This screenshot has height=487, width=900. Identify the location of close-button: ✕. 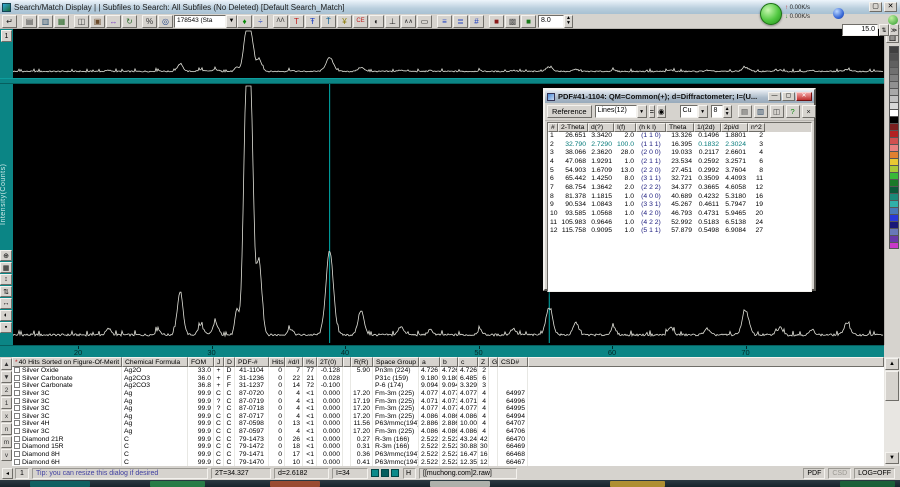
(890, 7).